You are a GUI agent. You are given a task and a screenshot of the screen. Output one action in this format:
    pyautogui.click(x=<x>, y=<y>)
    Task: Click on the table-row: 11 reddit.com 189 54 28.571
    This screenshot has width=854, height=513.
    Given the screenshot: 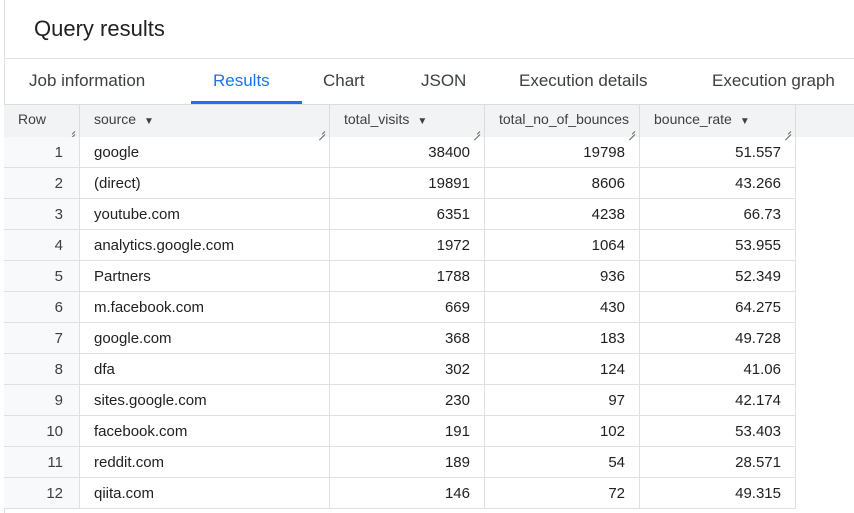 What is the action you would take?
    pyautogui.click(x=398, y=462)
    